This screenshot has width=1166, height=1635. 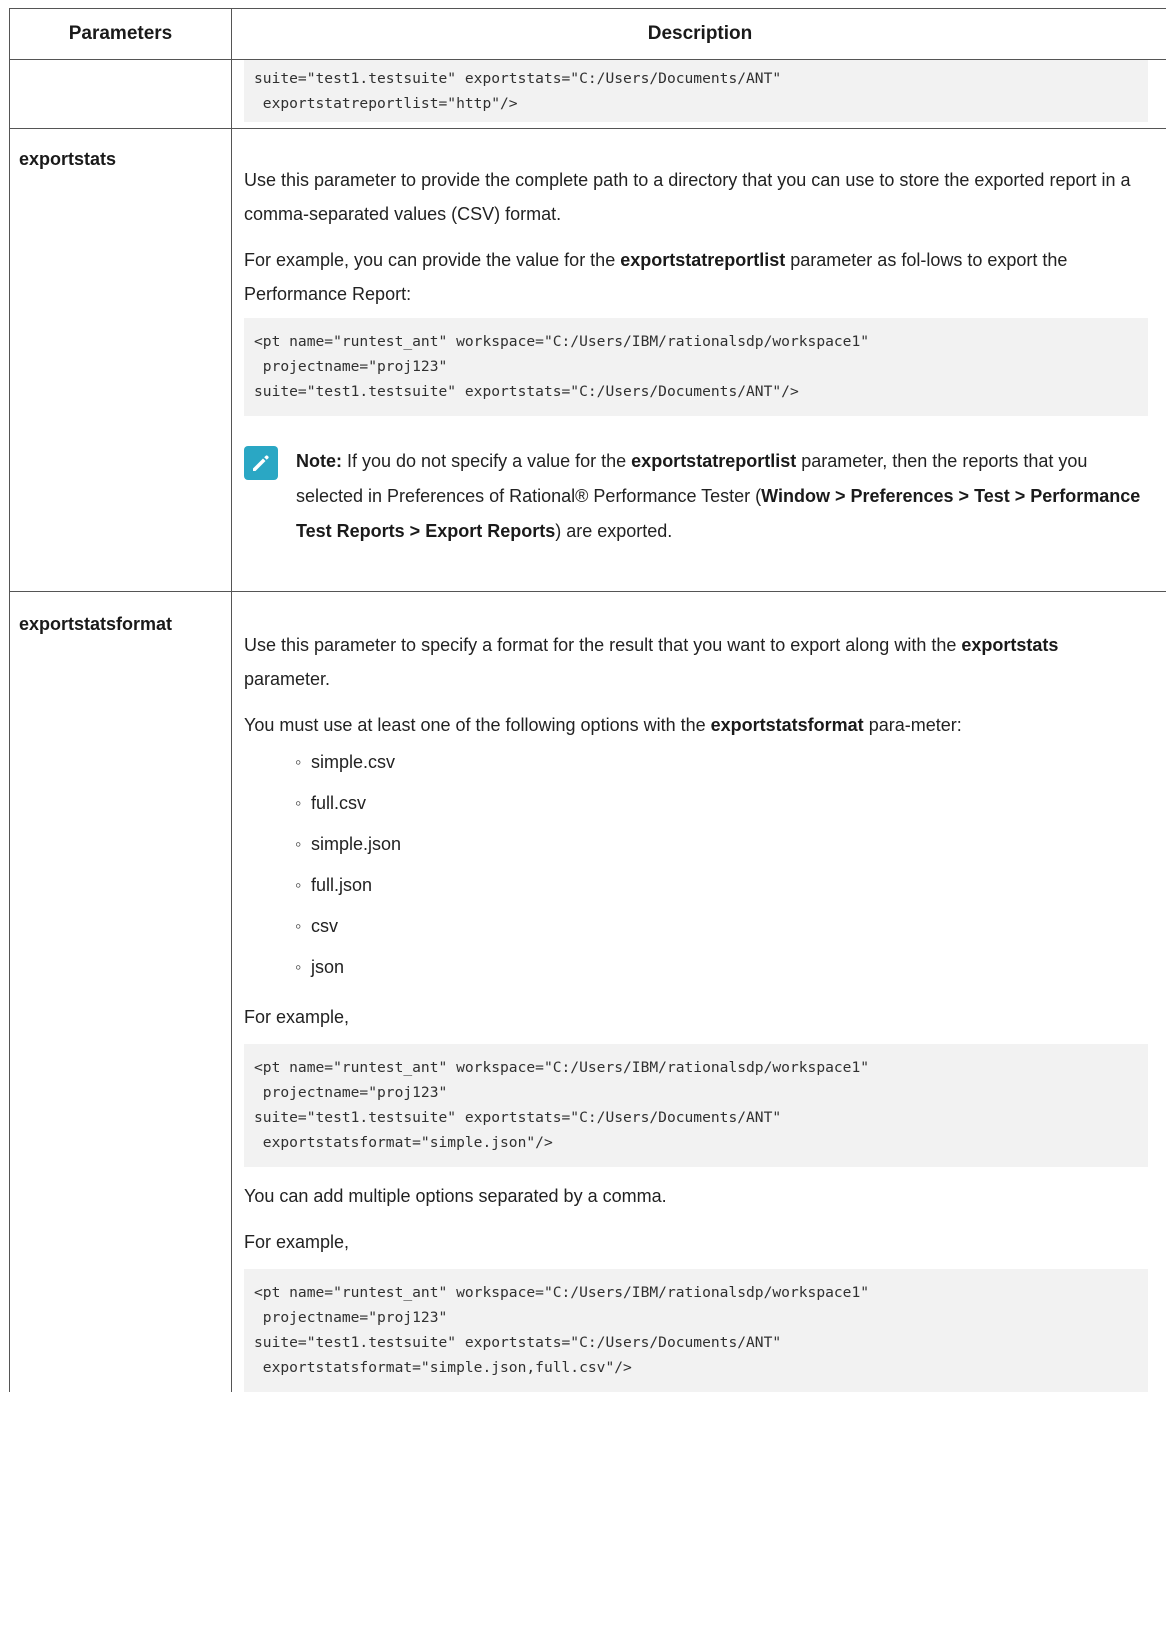 What do you see at coordinates (787, 725) in the screenshot?
I see `param-reference: exportstatsformat` at bounding box center [787, 725].